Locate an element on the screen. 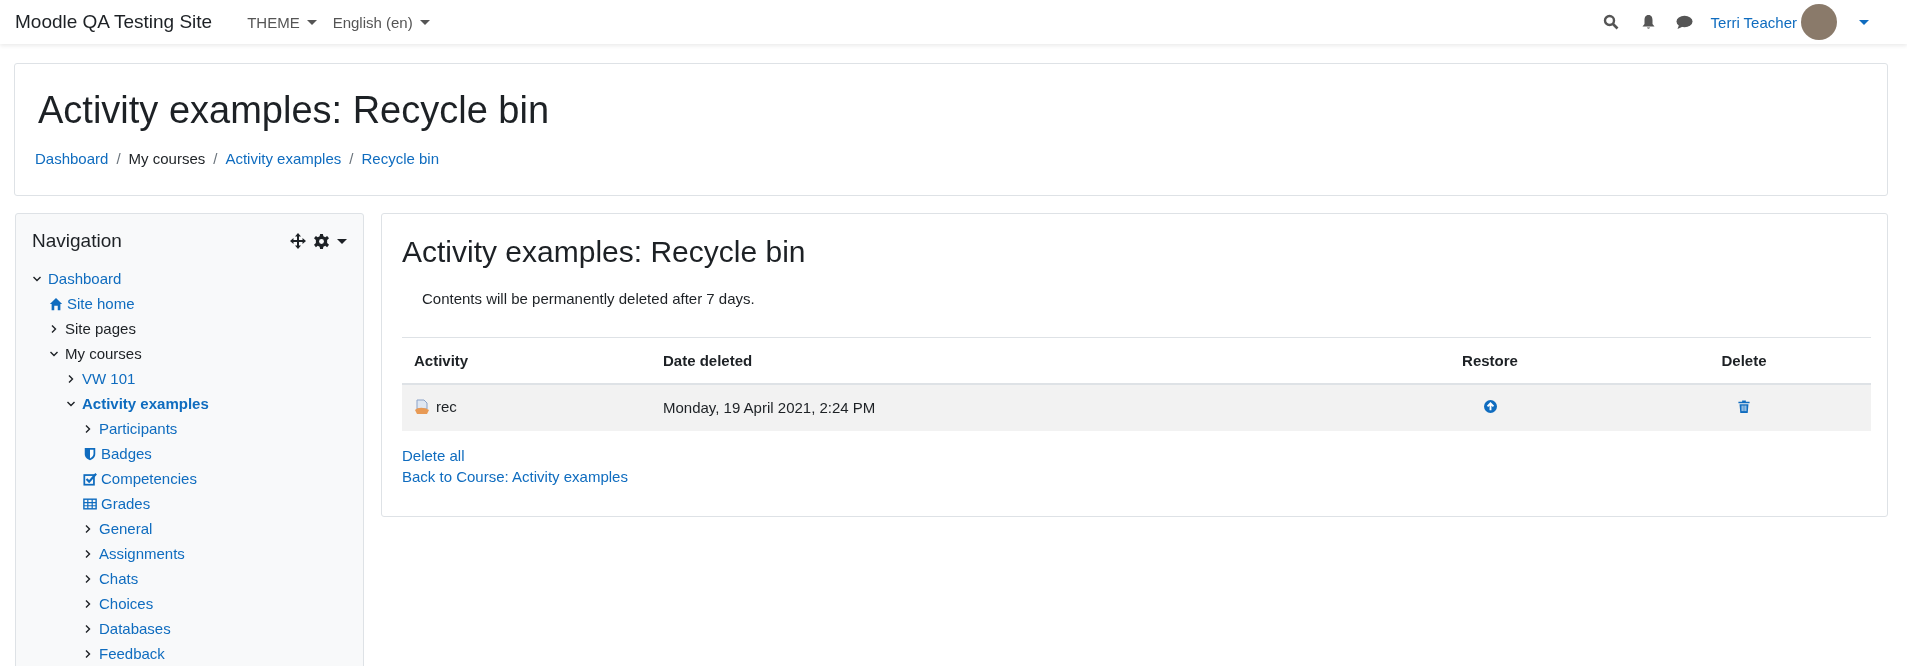  site-name: Moodle QA Testing Site is located at coordinates (114, 22).